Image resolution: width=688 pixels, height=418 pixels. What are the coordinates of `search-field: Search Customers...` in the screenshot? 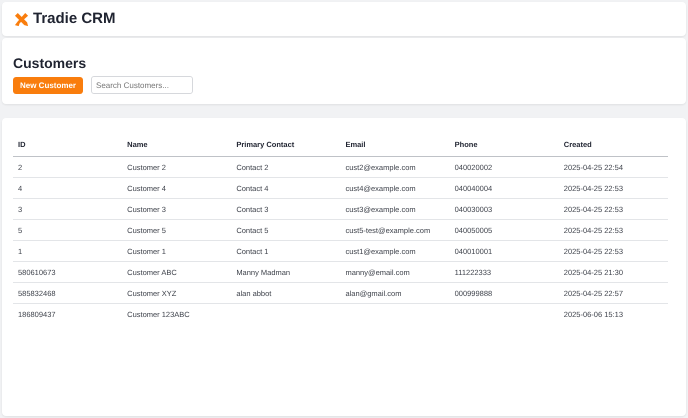 It's located at (142, 85).